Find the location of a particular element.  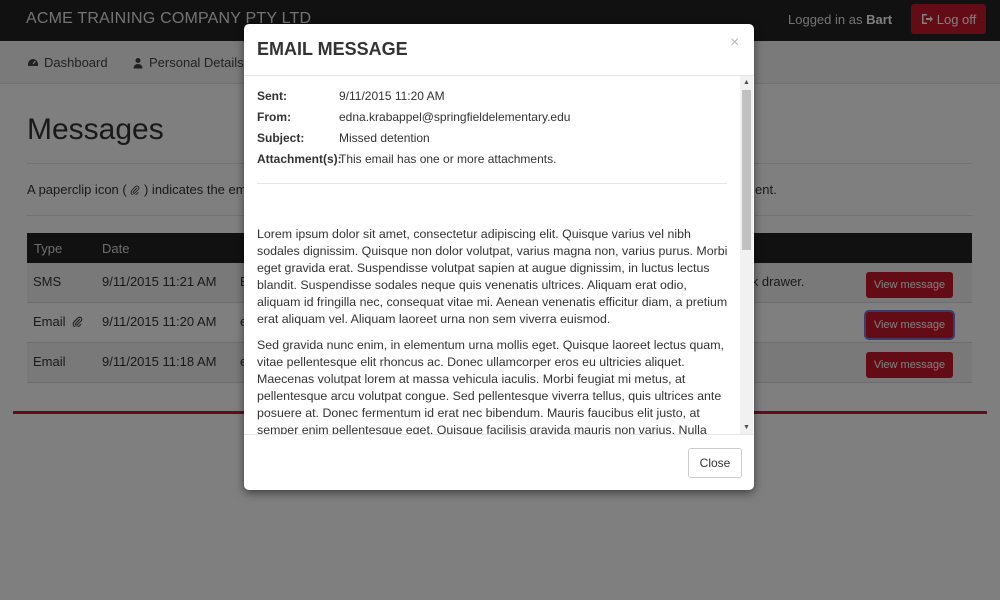

meta-value-attachments: This email has one or more attachments. is located at coordinates (448, 159).